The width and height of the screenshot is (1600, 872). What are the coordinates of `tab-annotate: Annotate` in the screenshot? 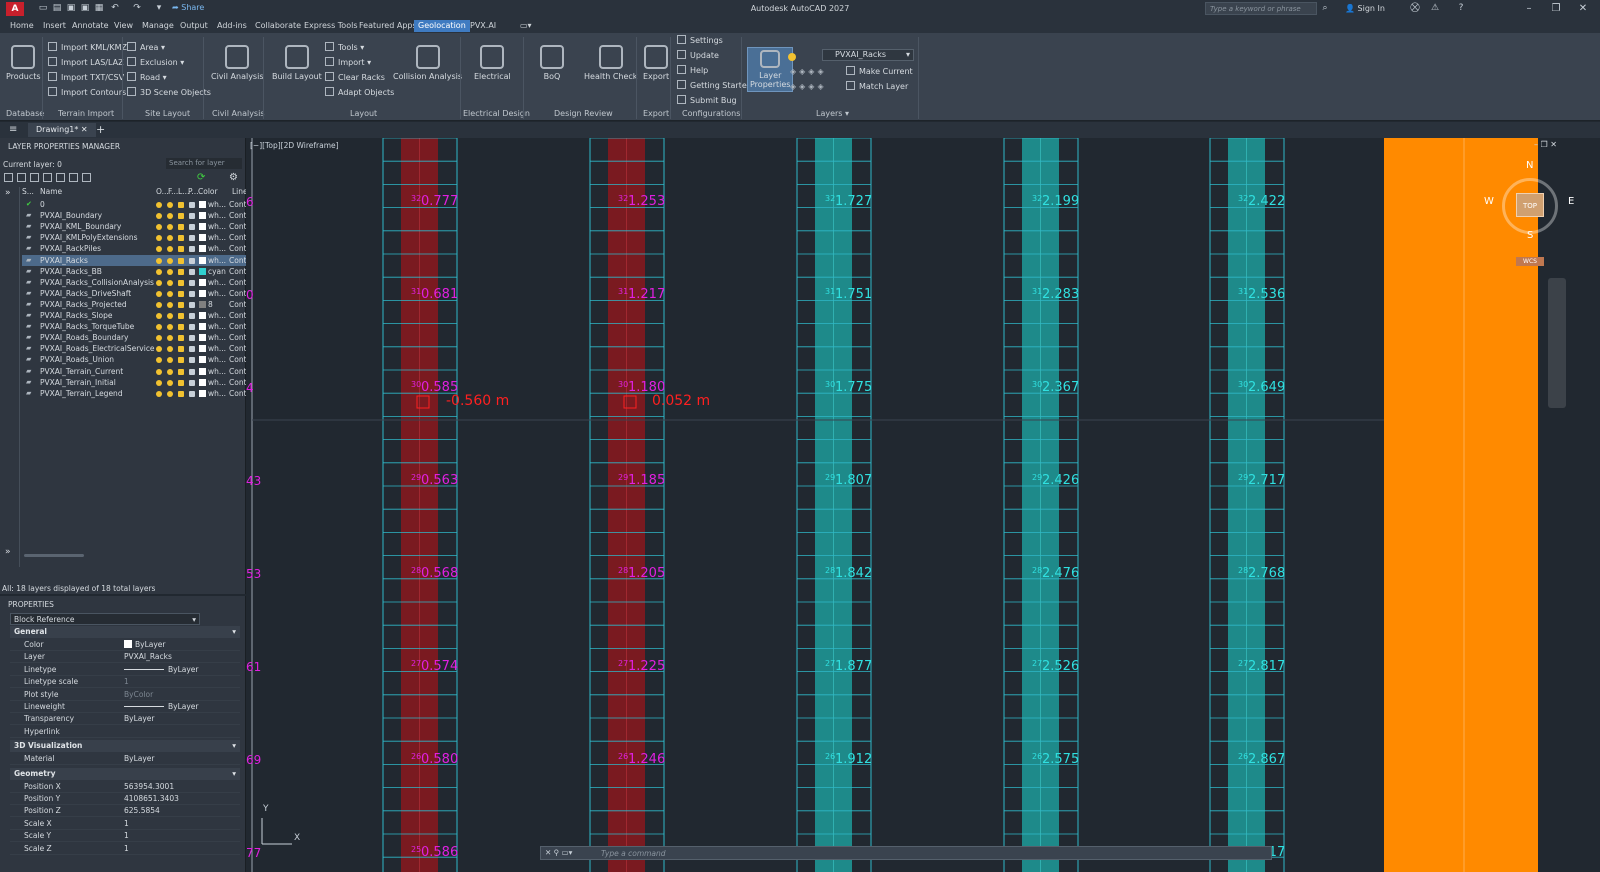 It's located at (90, 26).